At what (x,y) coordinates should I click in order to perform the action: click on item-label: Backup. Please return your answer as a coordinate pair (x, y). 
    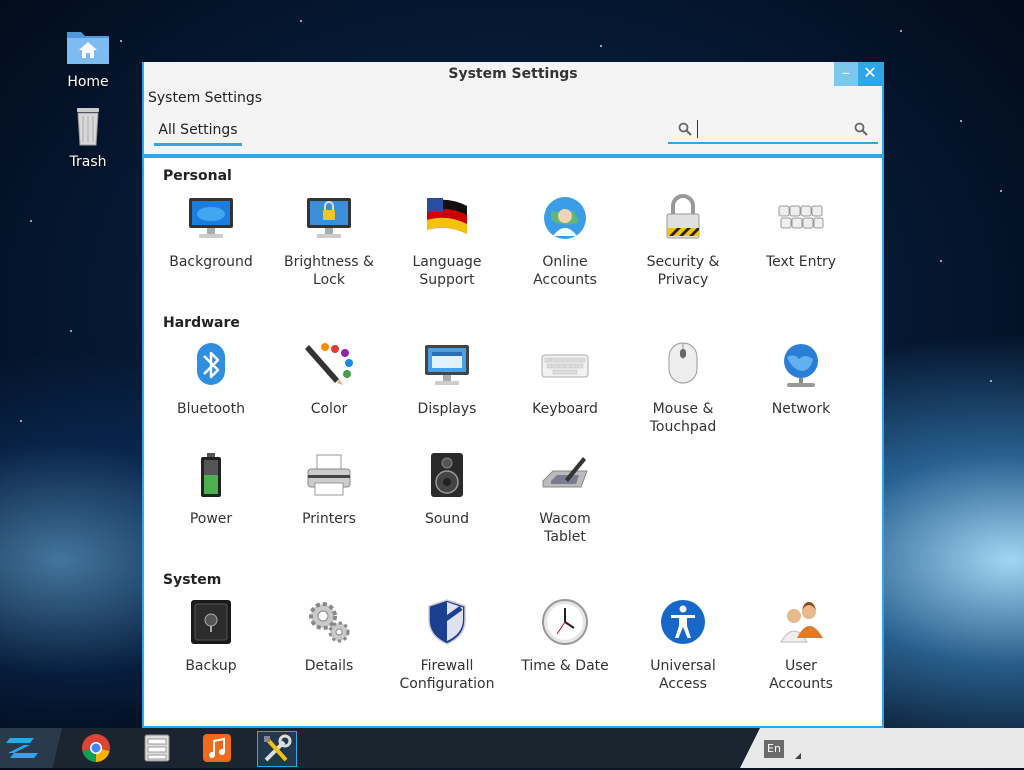
    Looking at the image, I should click on (211, 666).